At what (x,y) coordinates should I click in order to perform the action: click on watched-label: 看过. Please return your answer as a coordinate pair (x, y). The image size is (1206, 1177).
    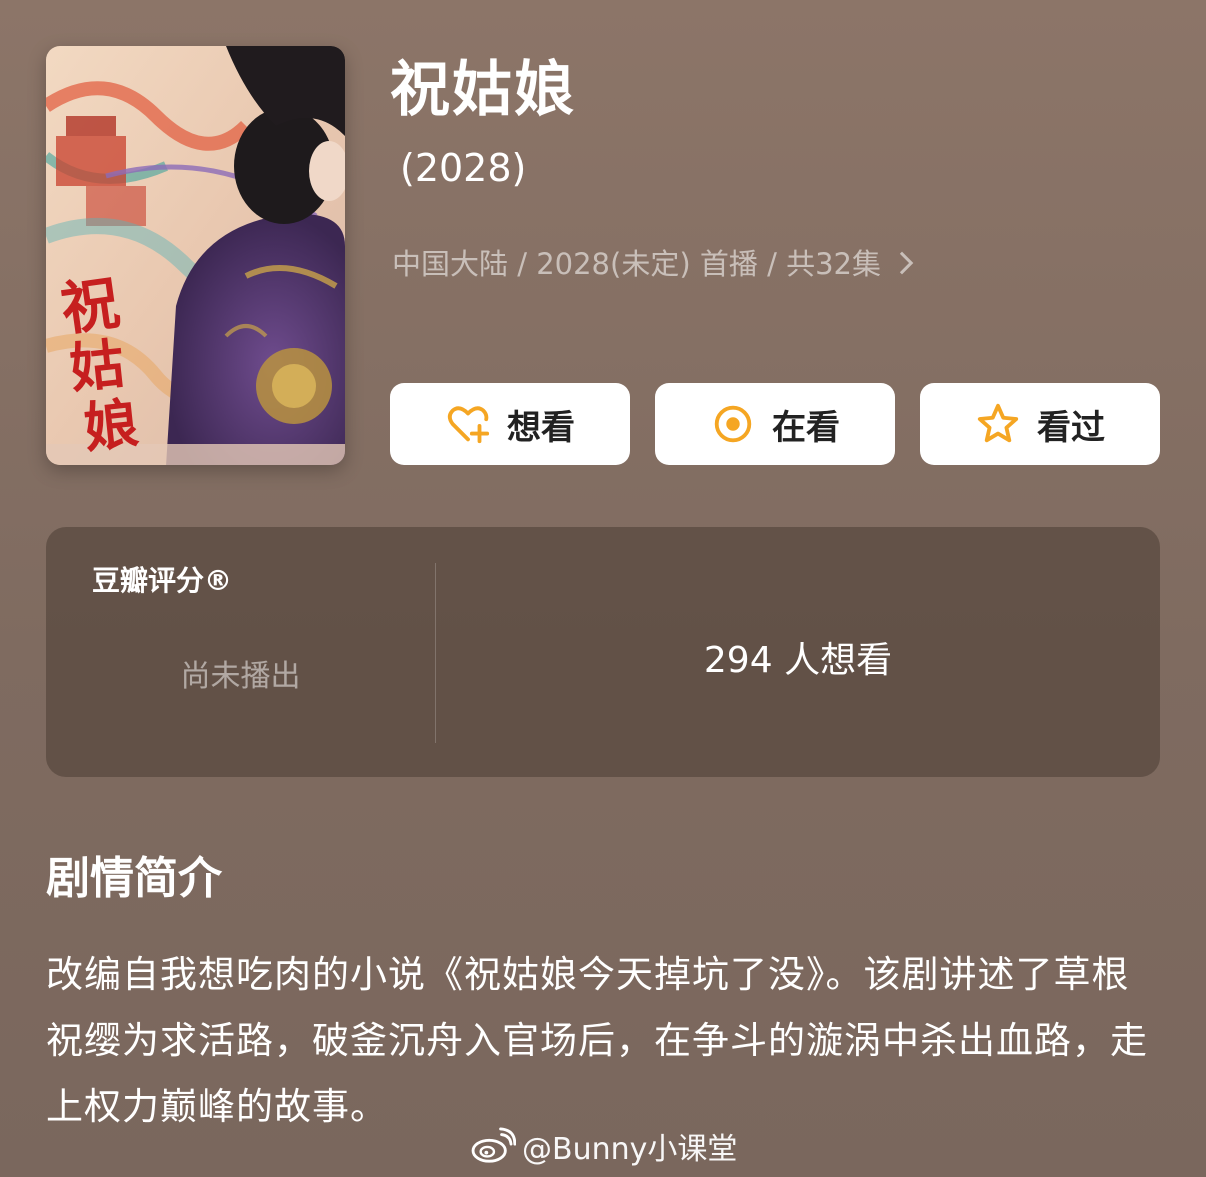
    Looking at the image, I should click on (1071, 427).